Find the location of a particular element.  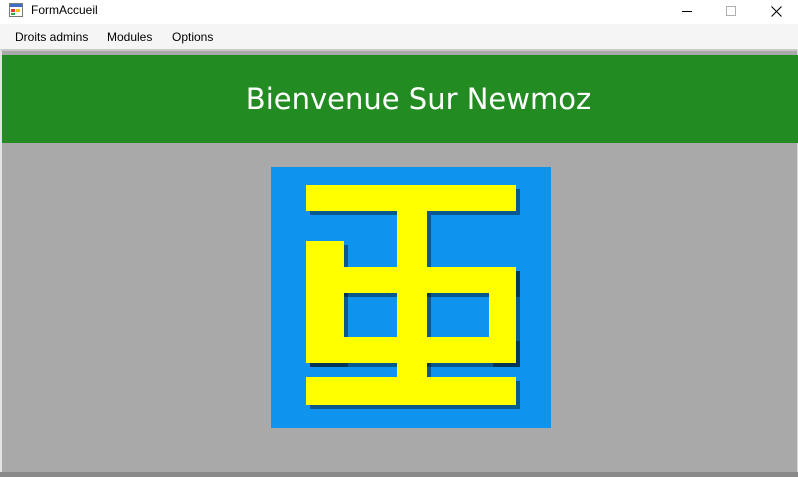

close-icon is located at coordinates (776, 11).